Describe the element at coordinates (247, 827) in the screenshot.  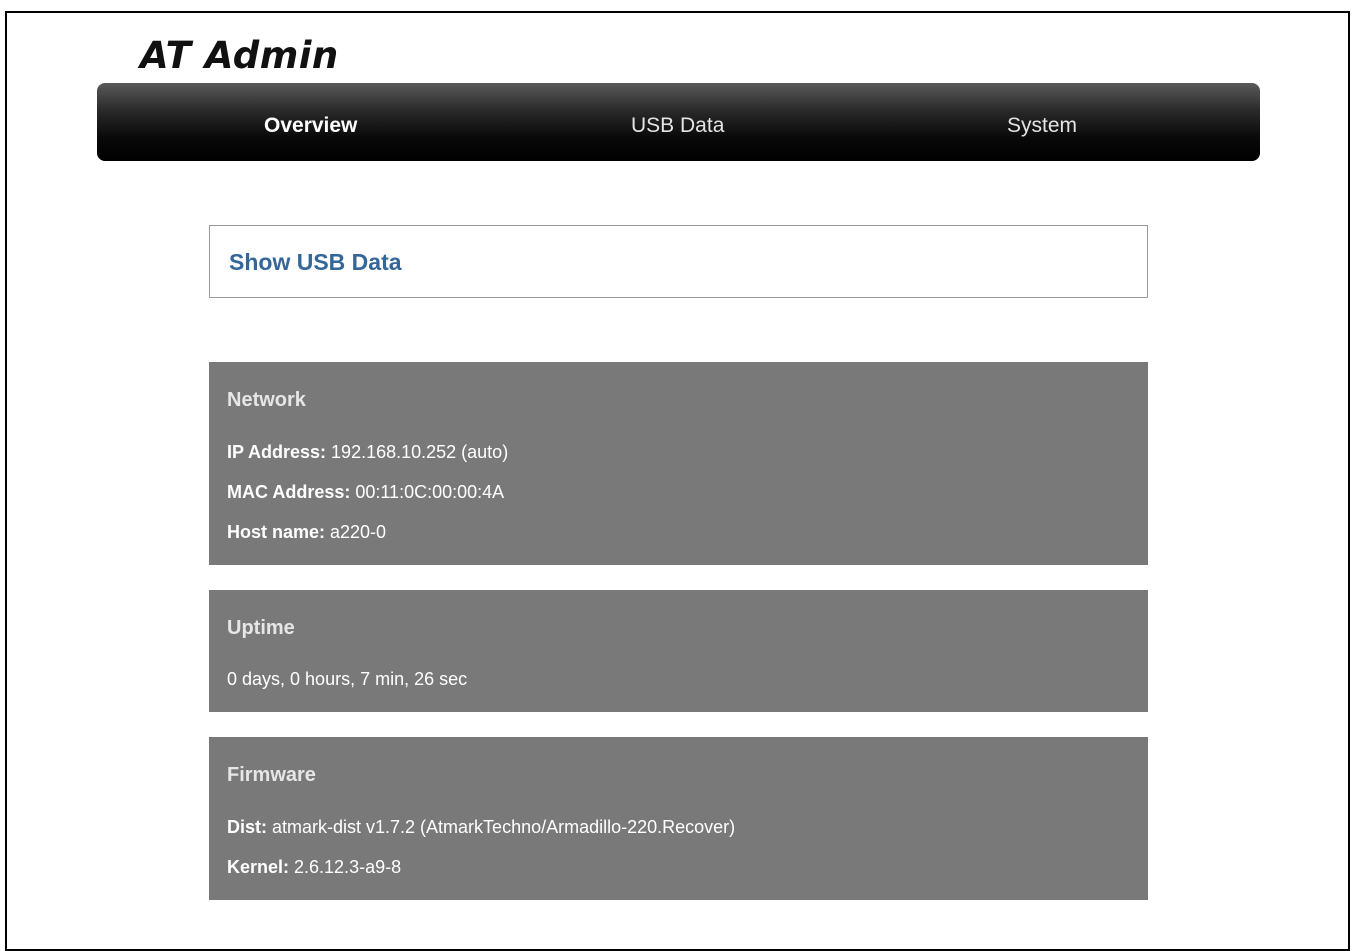
I see `dist-label: Dist:` at that location.